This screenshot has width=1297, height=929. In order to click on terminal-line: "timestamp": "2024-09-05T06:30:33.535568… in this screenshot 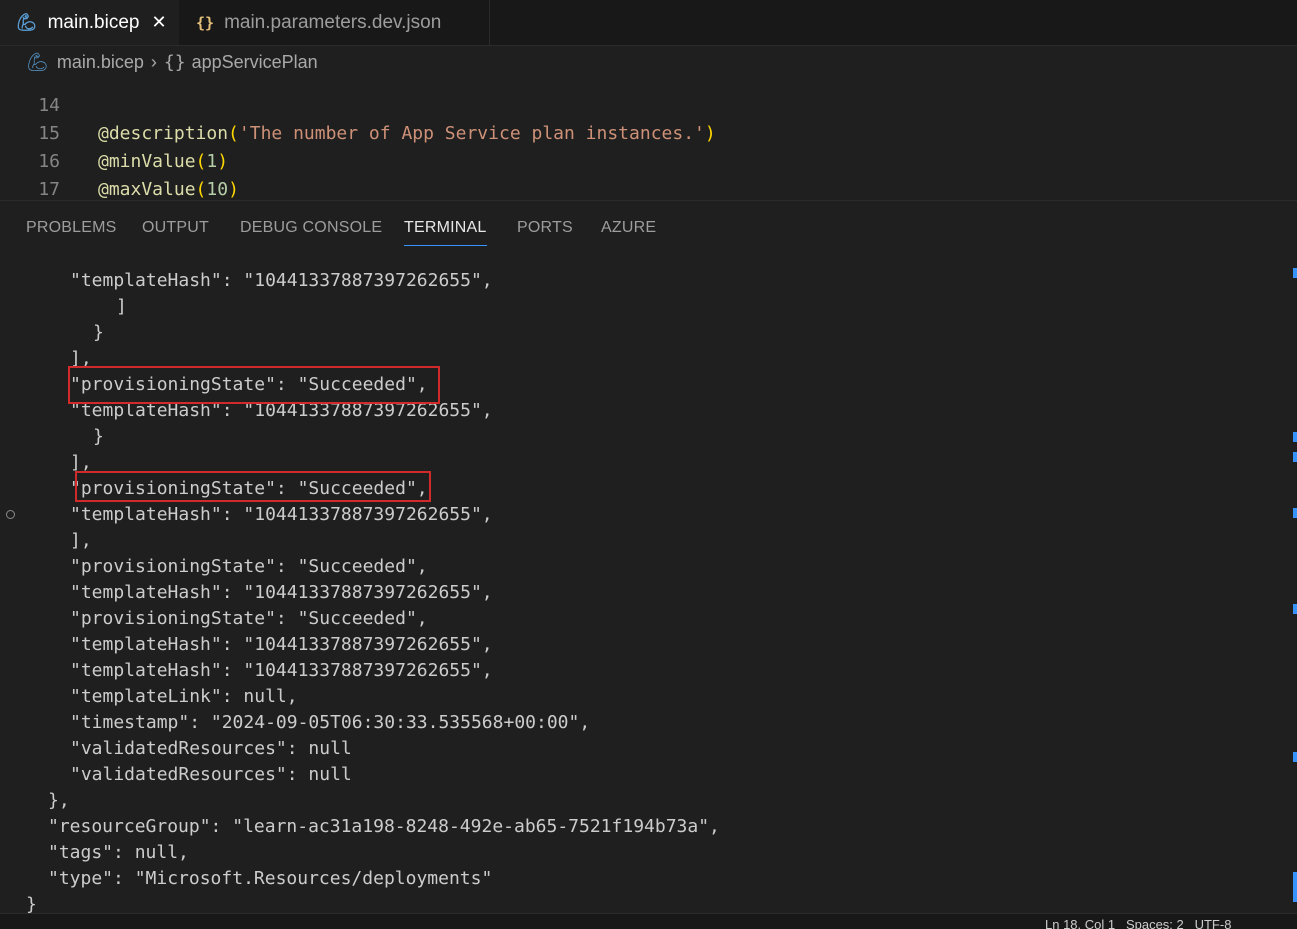, I will do `click(330, 722)`.